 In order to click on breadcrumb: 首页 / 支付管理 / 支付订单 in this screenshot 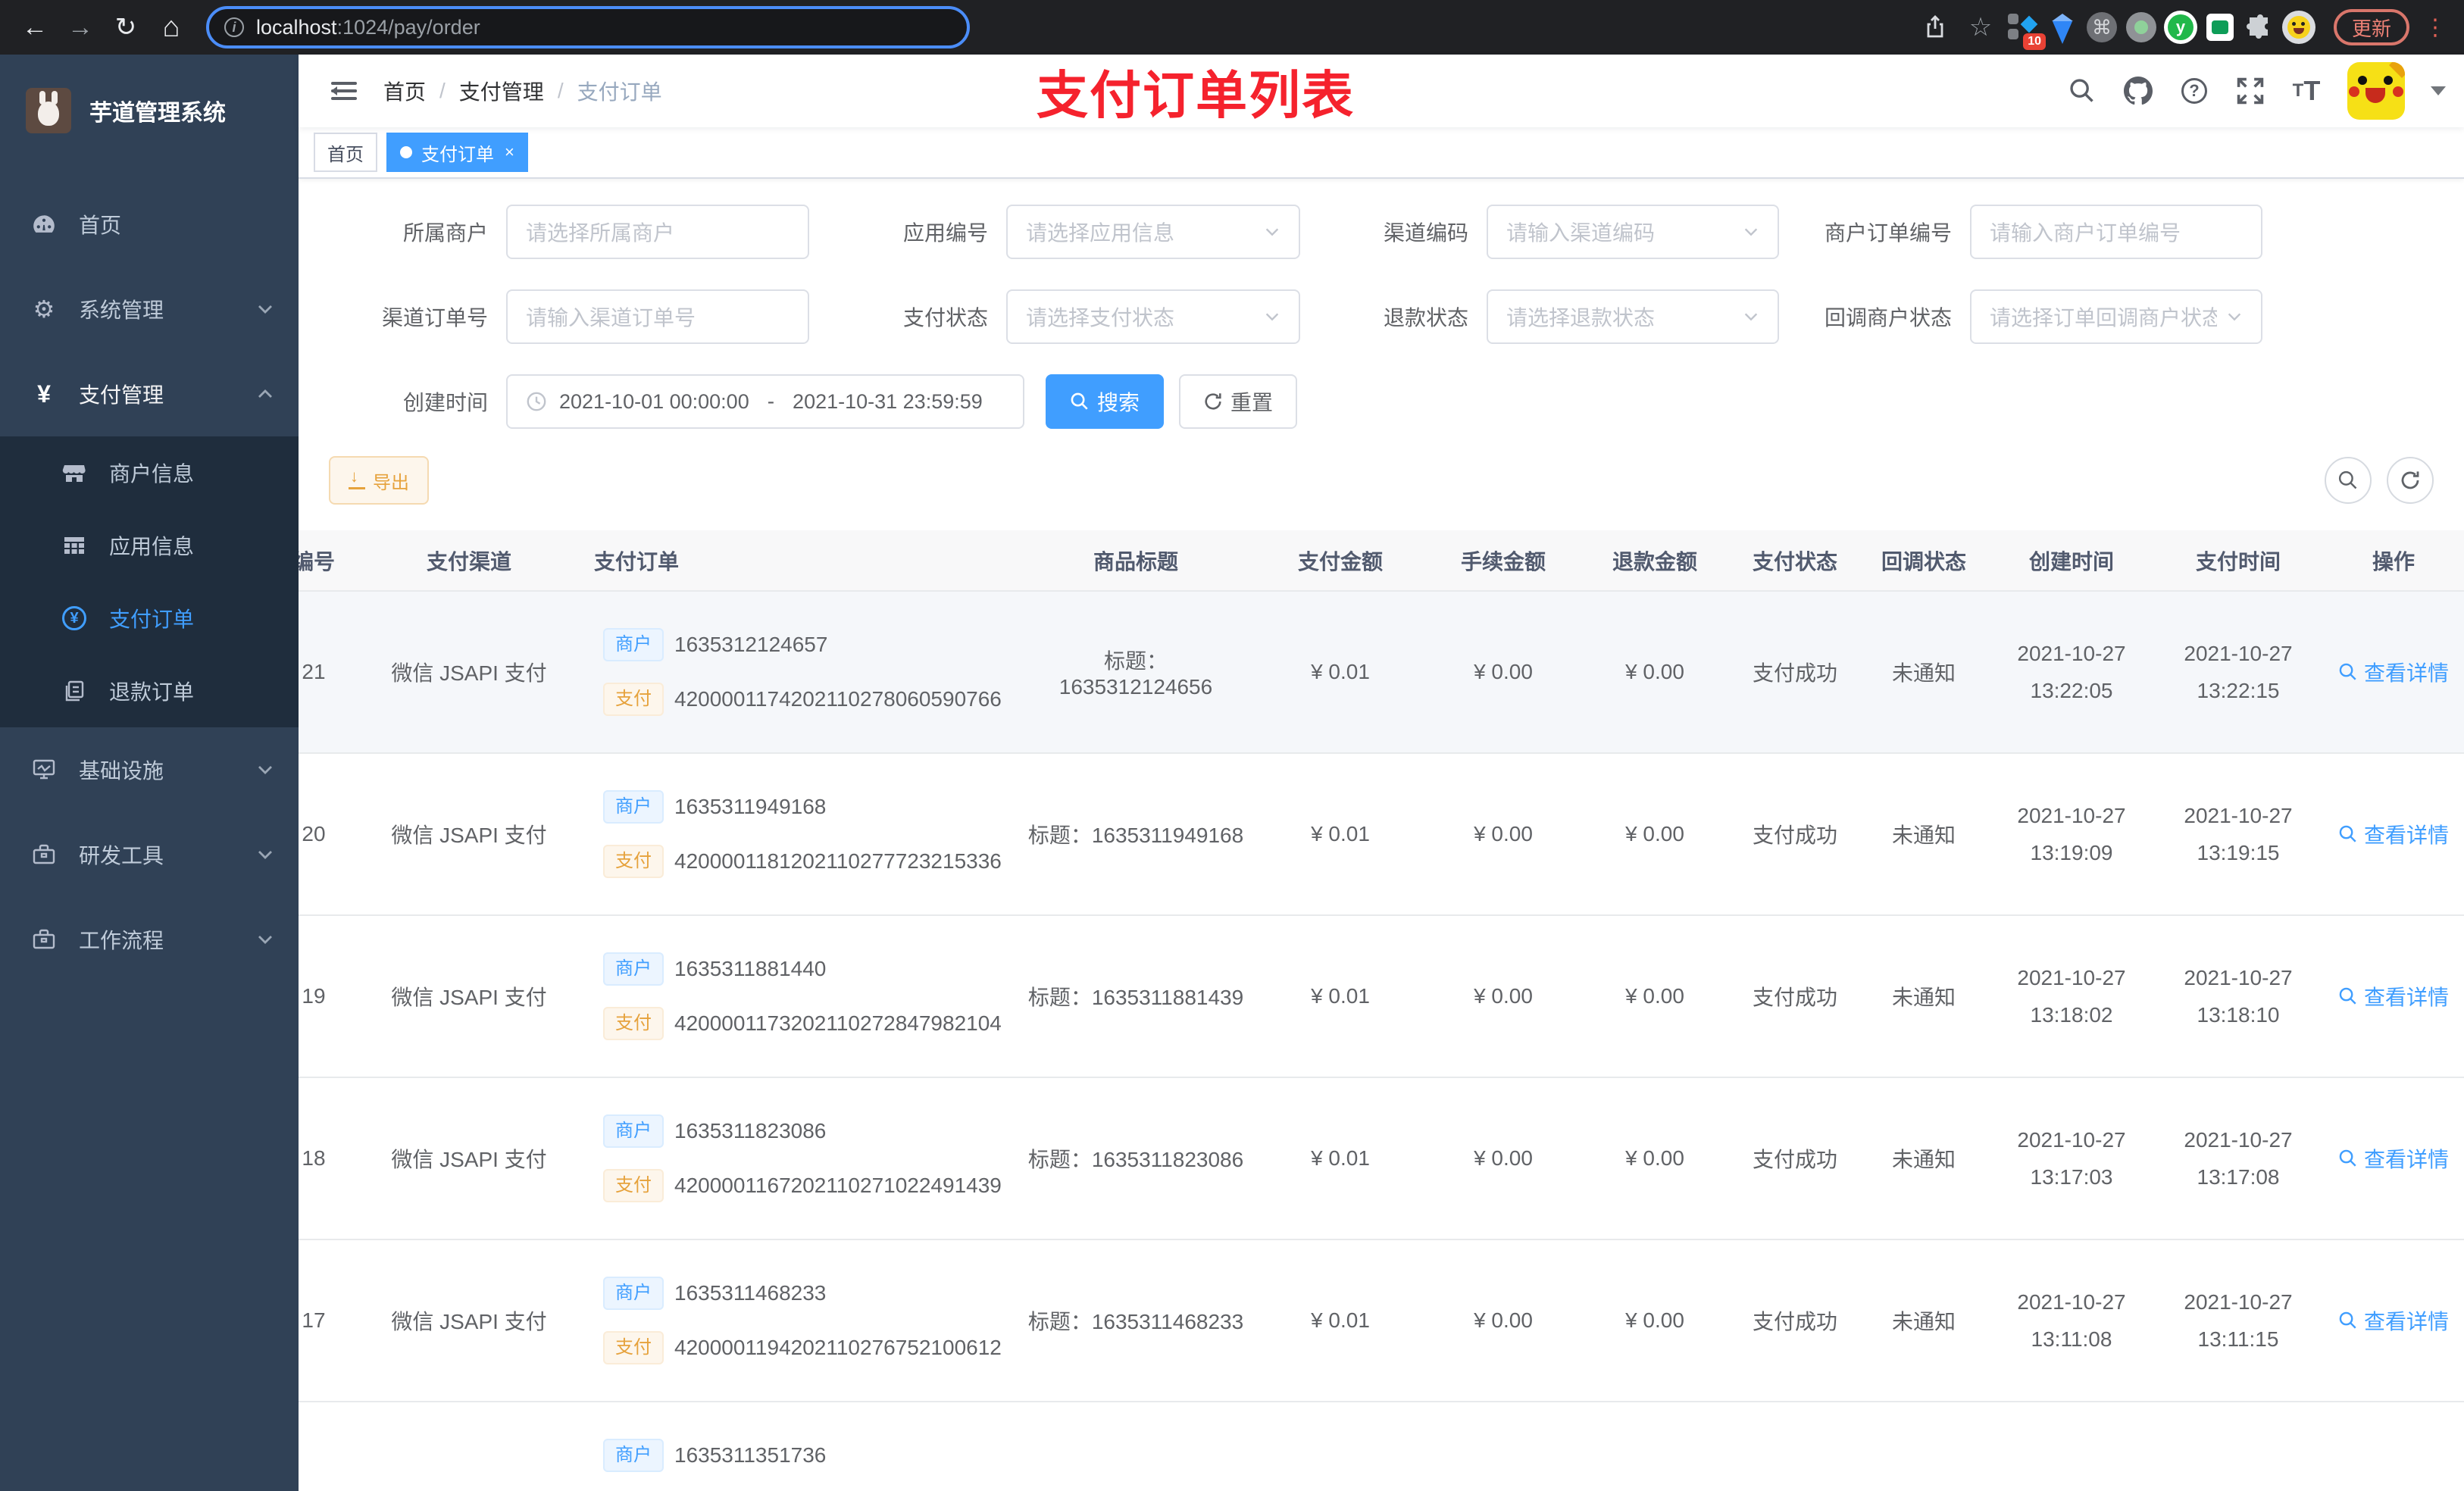, I will do `click(522, 91)`.